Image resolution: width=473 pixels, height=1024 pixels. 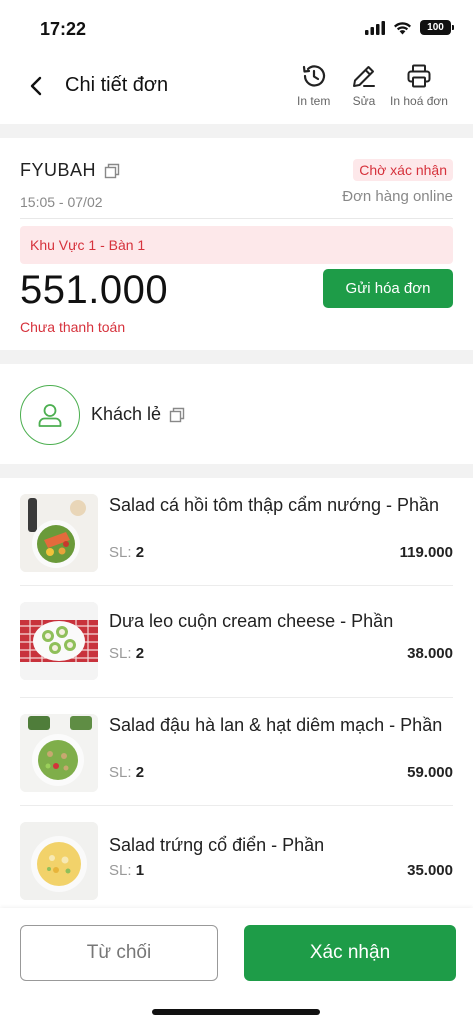 I want to click on customer-card: Khách lẻ, so click(x=236, y=414).